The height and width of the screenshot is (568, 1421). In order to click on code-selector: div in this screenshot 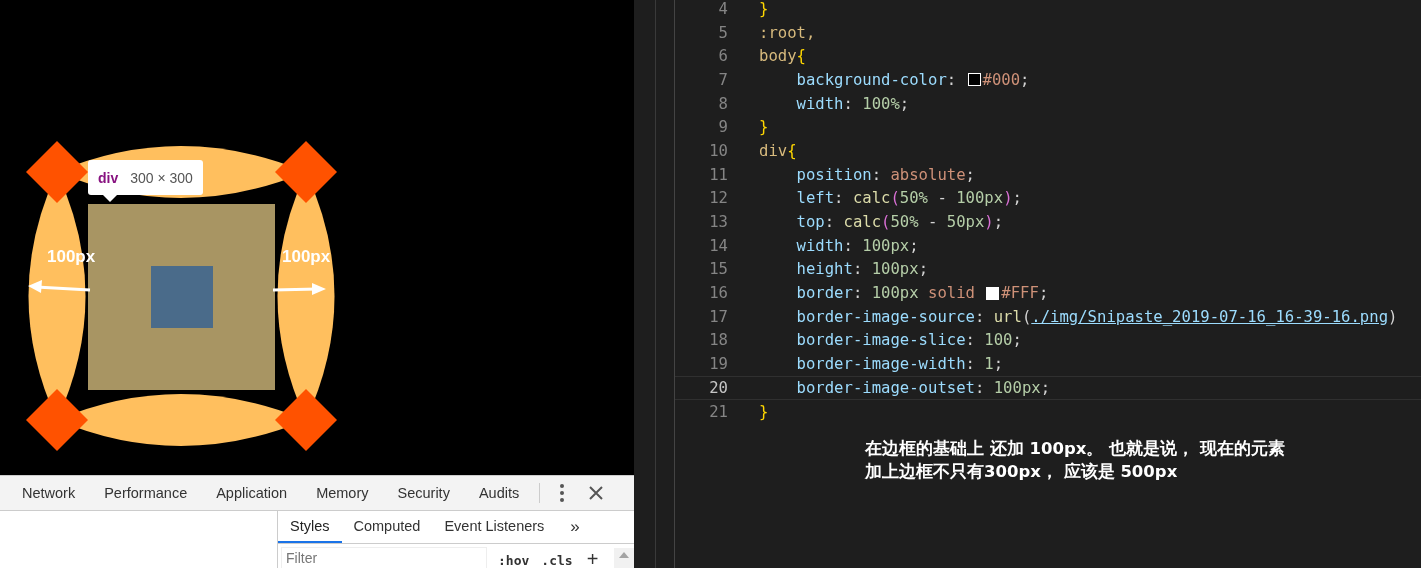, I will do `click(773, 150)`.